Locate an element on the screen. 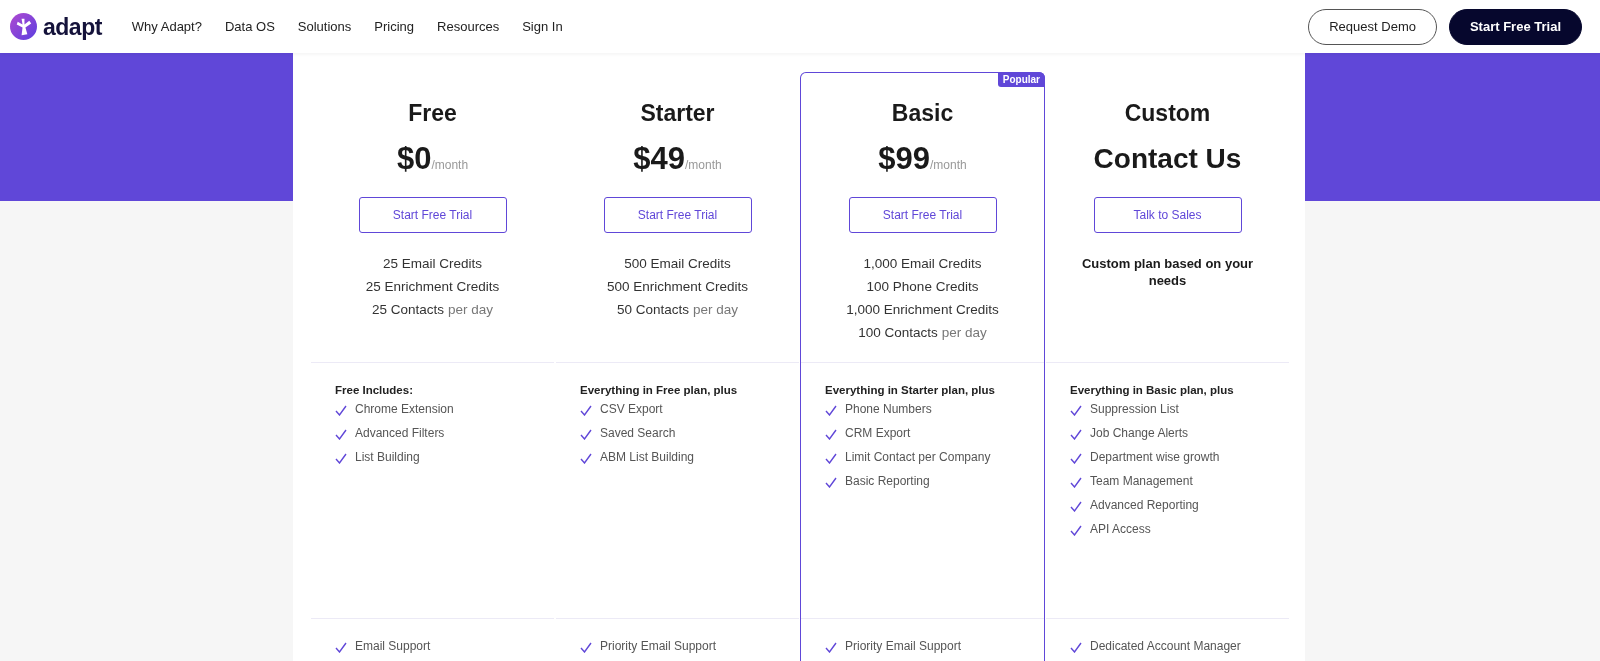  nav-link: Resources is located at coordinates (468, 26).